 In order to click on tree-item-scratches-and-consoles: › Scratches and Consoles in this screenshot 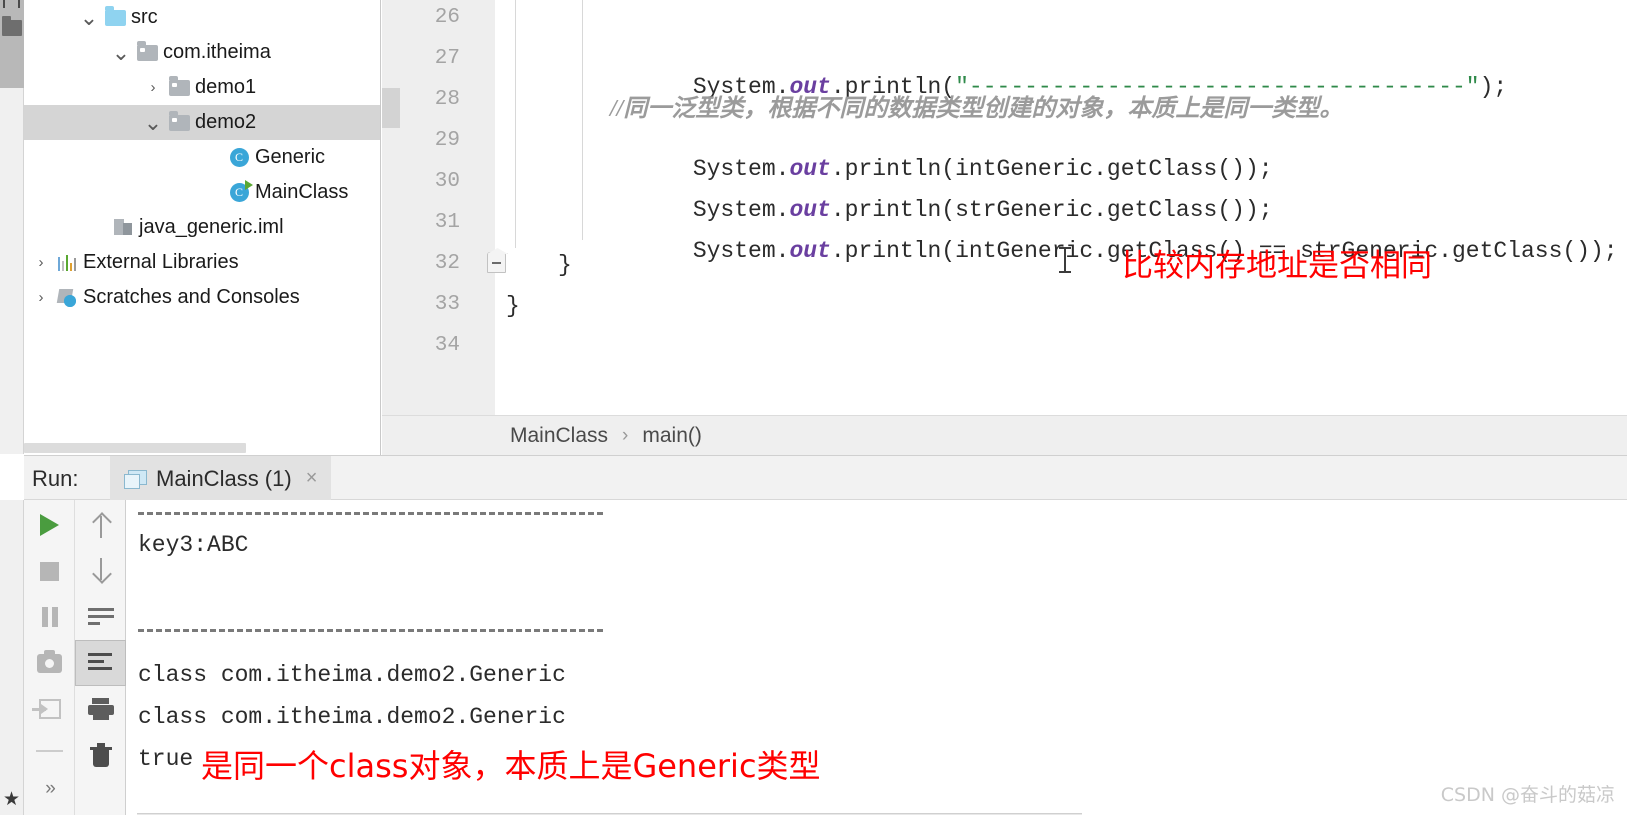, I will do `click(202, 297)`.